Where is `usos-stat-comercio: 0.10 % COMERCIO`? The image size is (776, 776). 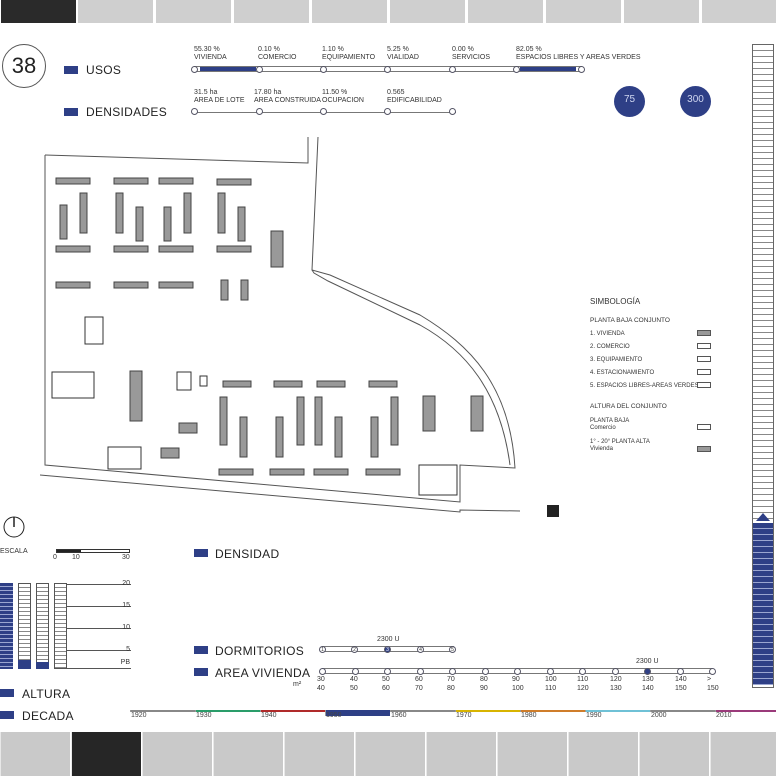
usos-stat-comercio: 0.10 % COMERCIO is located at coordinates (277, 53).